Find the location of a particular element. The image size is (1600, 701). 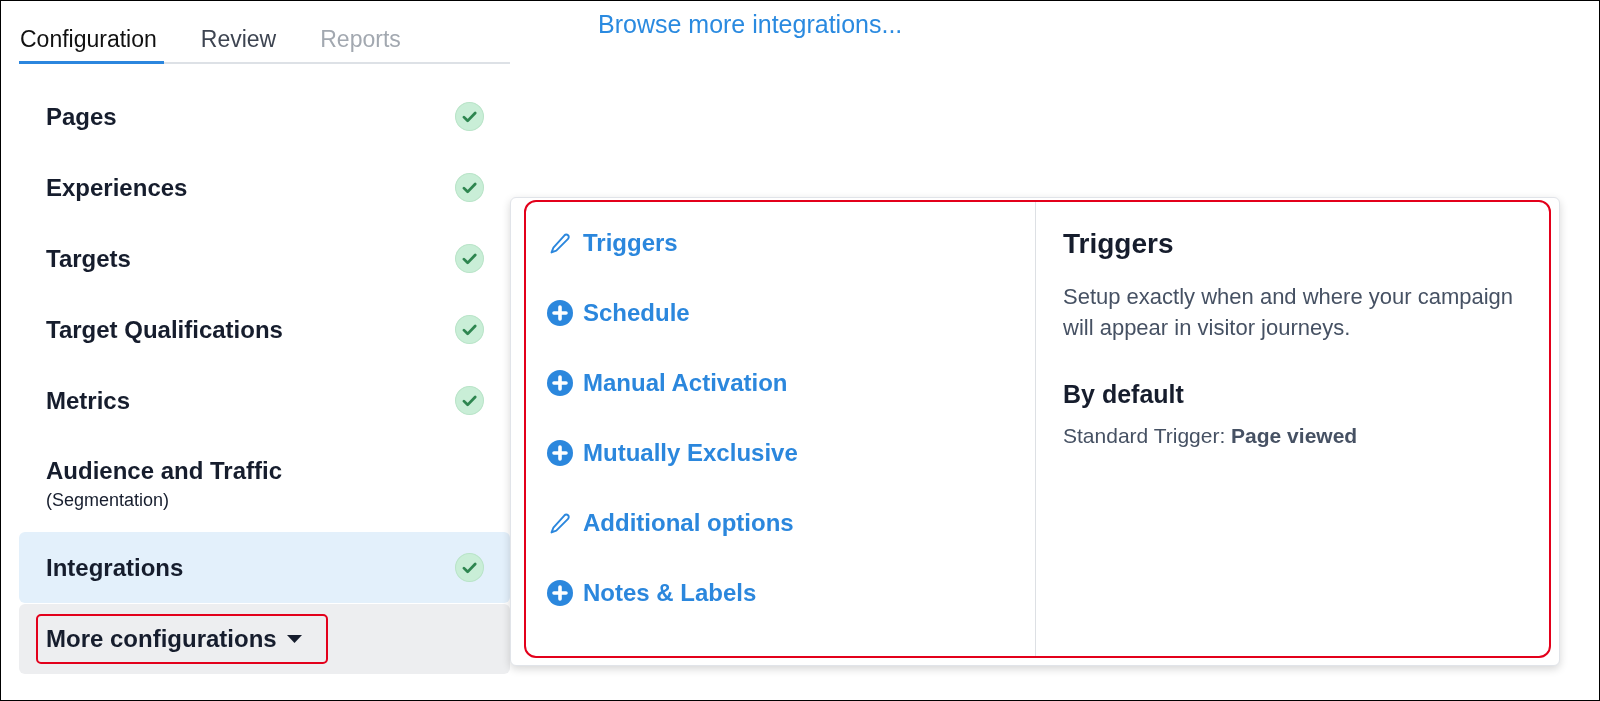

sidebar-item: Targets is located at coordinates (264, 258).